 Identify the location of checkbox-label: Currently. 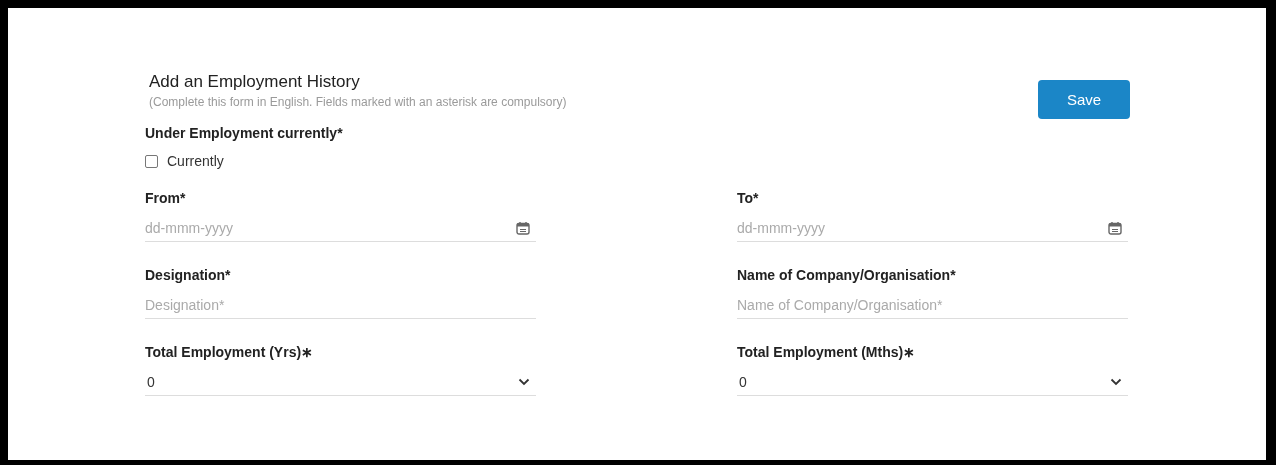
(195, 161).